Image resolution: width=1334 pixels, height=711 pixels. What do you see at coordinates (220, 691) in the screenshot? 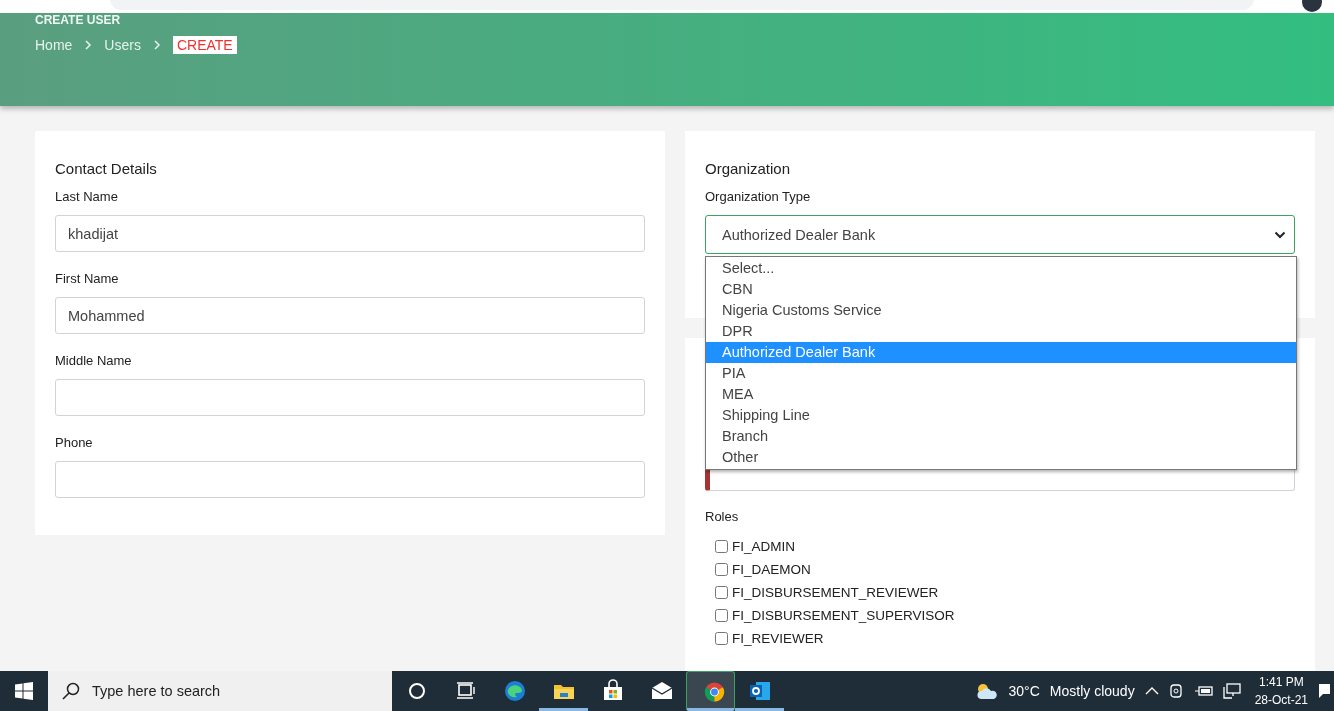
I see `search-field: Type here to search` at bounding box center [220, 691].